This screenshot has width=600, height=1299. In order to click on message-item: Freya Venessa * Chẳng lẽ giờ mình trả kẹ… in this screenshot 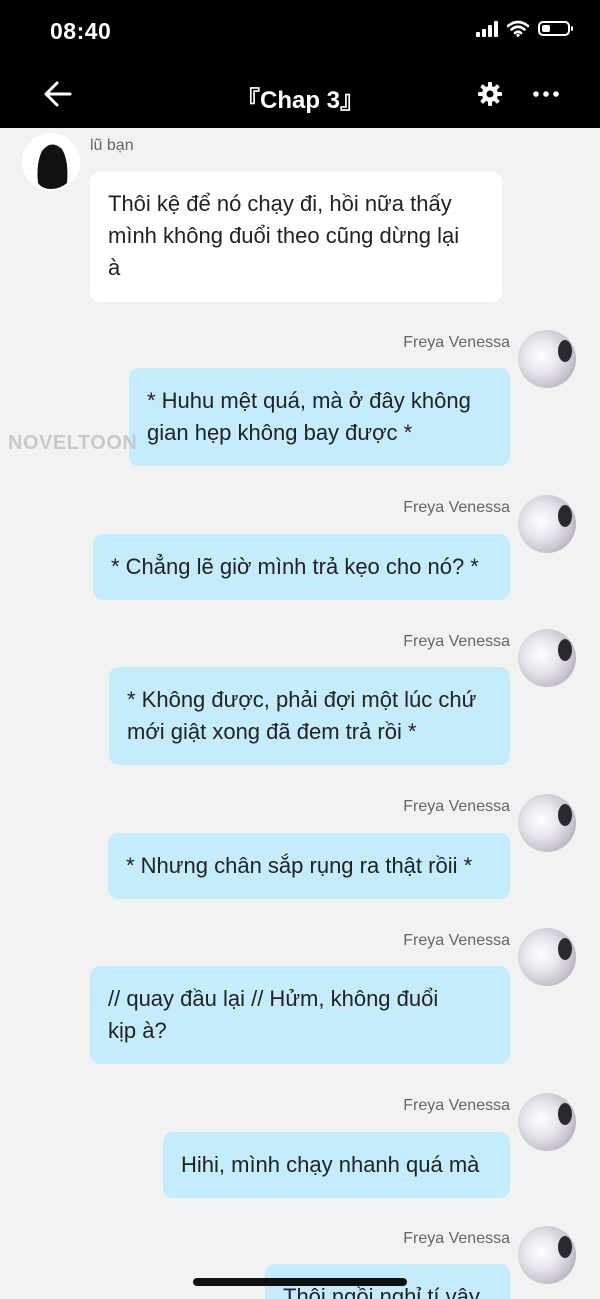, I will do `click(300, 550)`.